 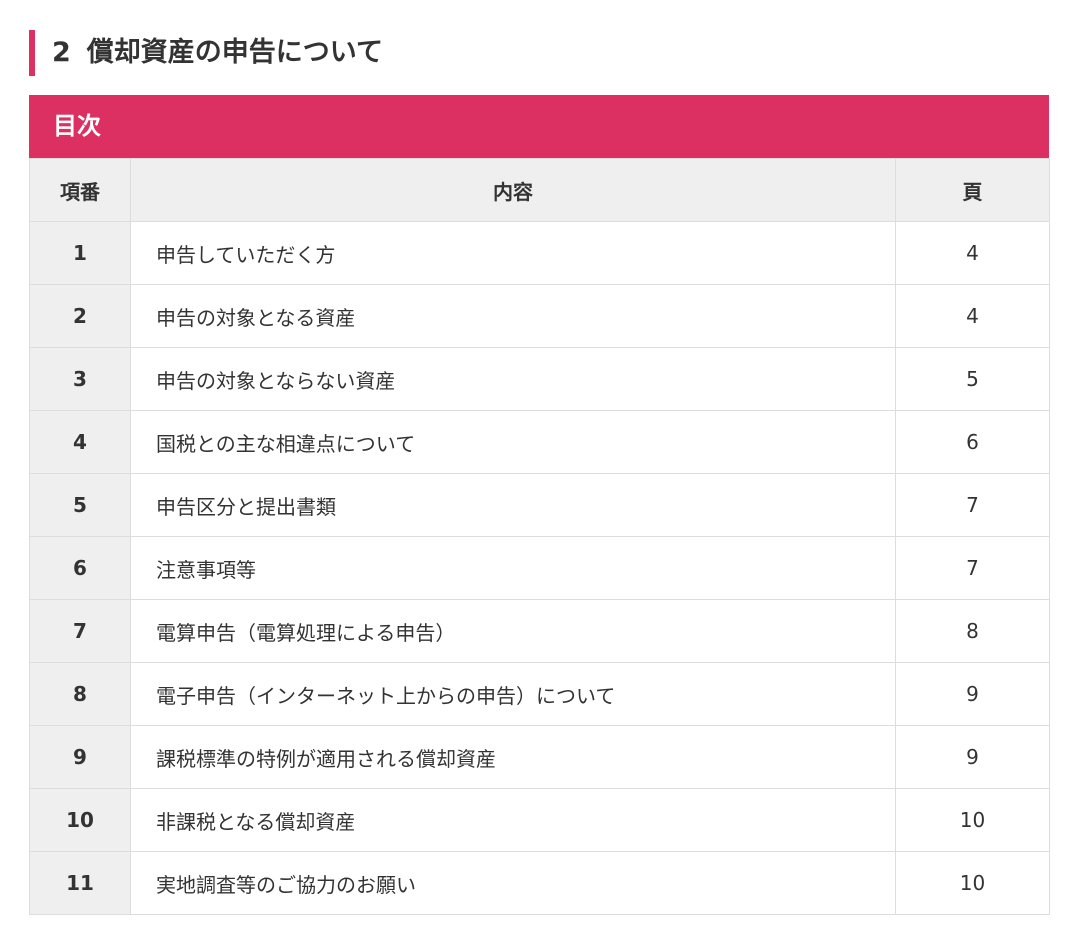 What do you see at coordinates (80, 883) in the screenshot?
I see `row-number: 11` at bounding box center [80, 883].